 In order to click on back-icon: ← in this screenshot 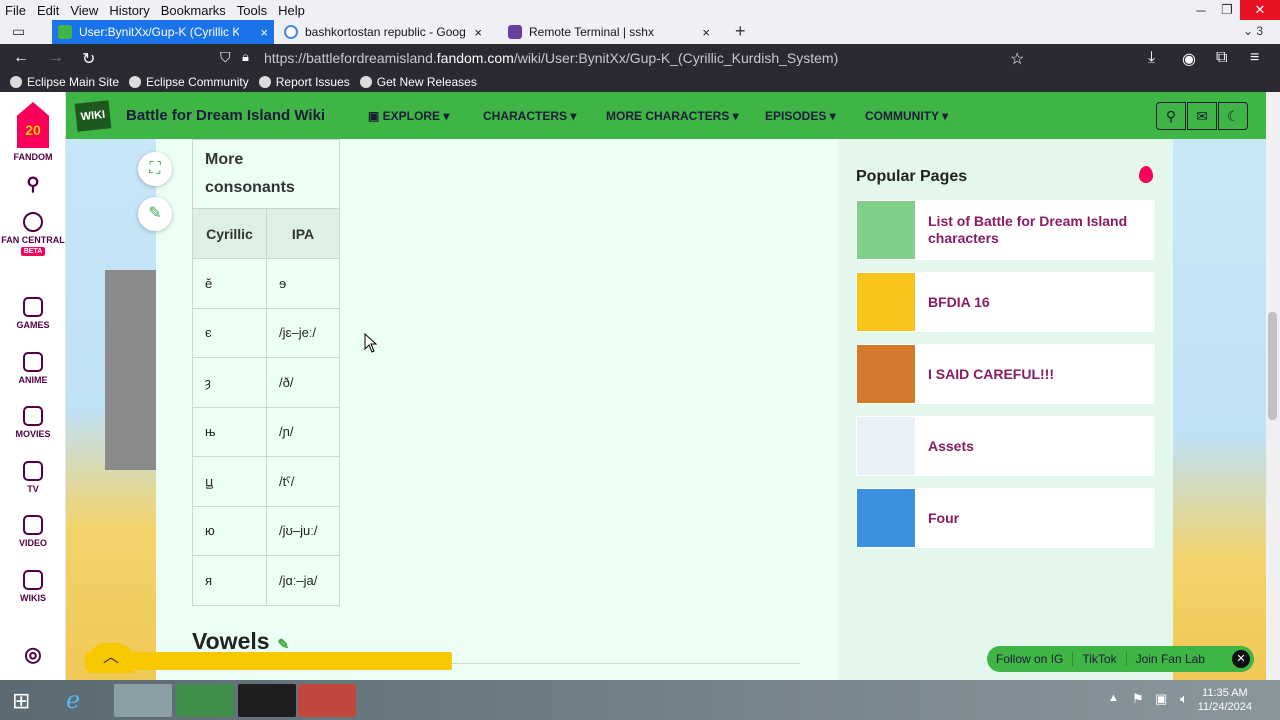, I will do `click(21, 58)`.